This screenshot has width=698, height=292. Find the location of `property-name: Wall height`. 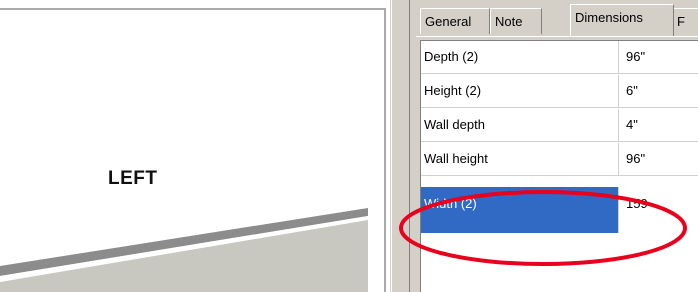

property-name: Wall height is located at coordinates (520, 159).